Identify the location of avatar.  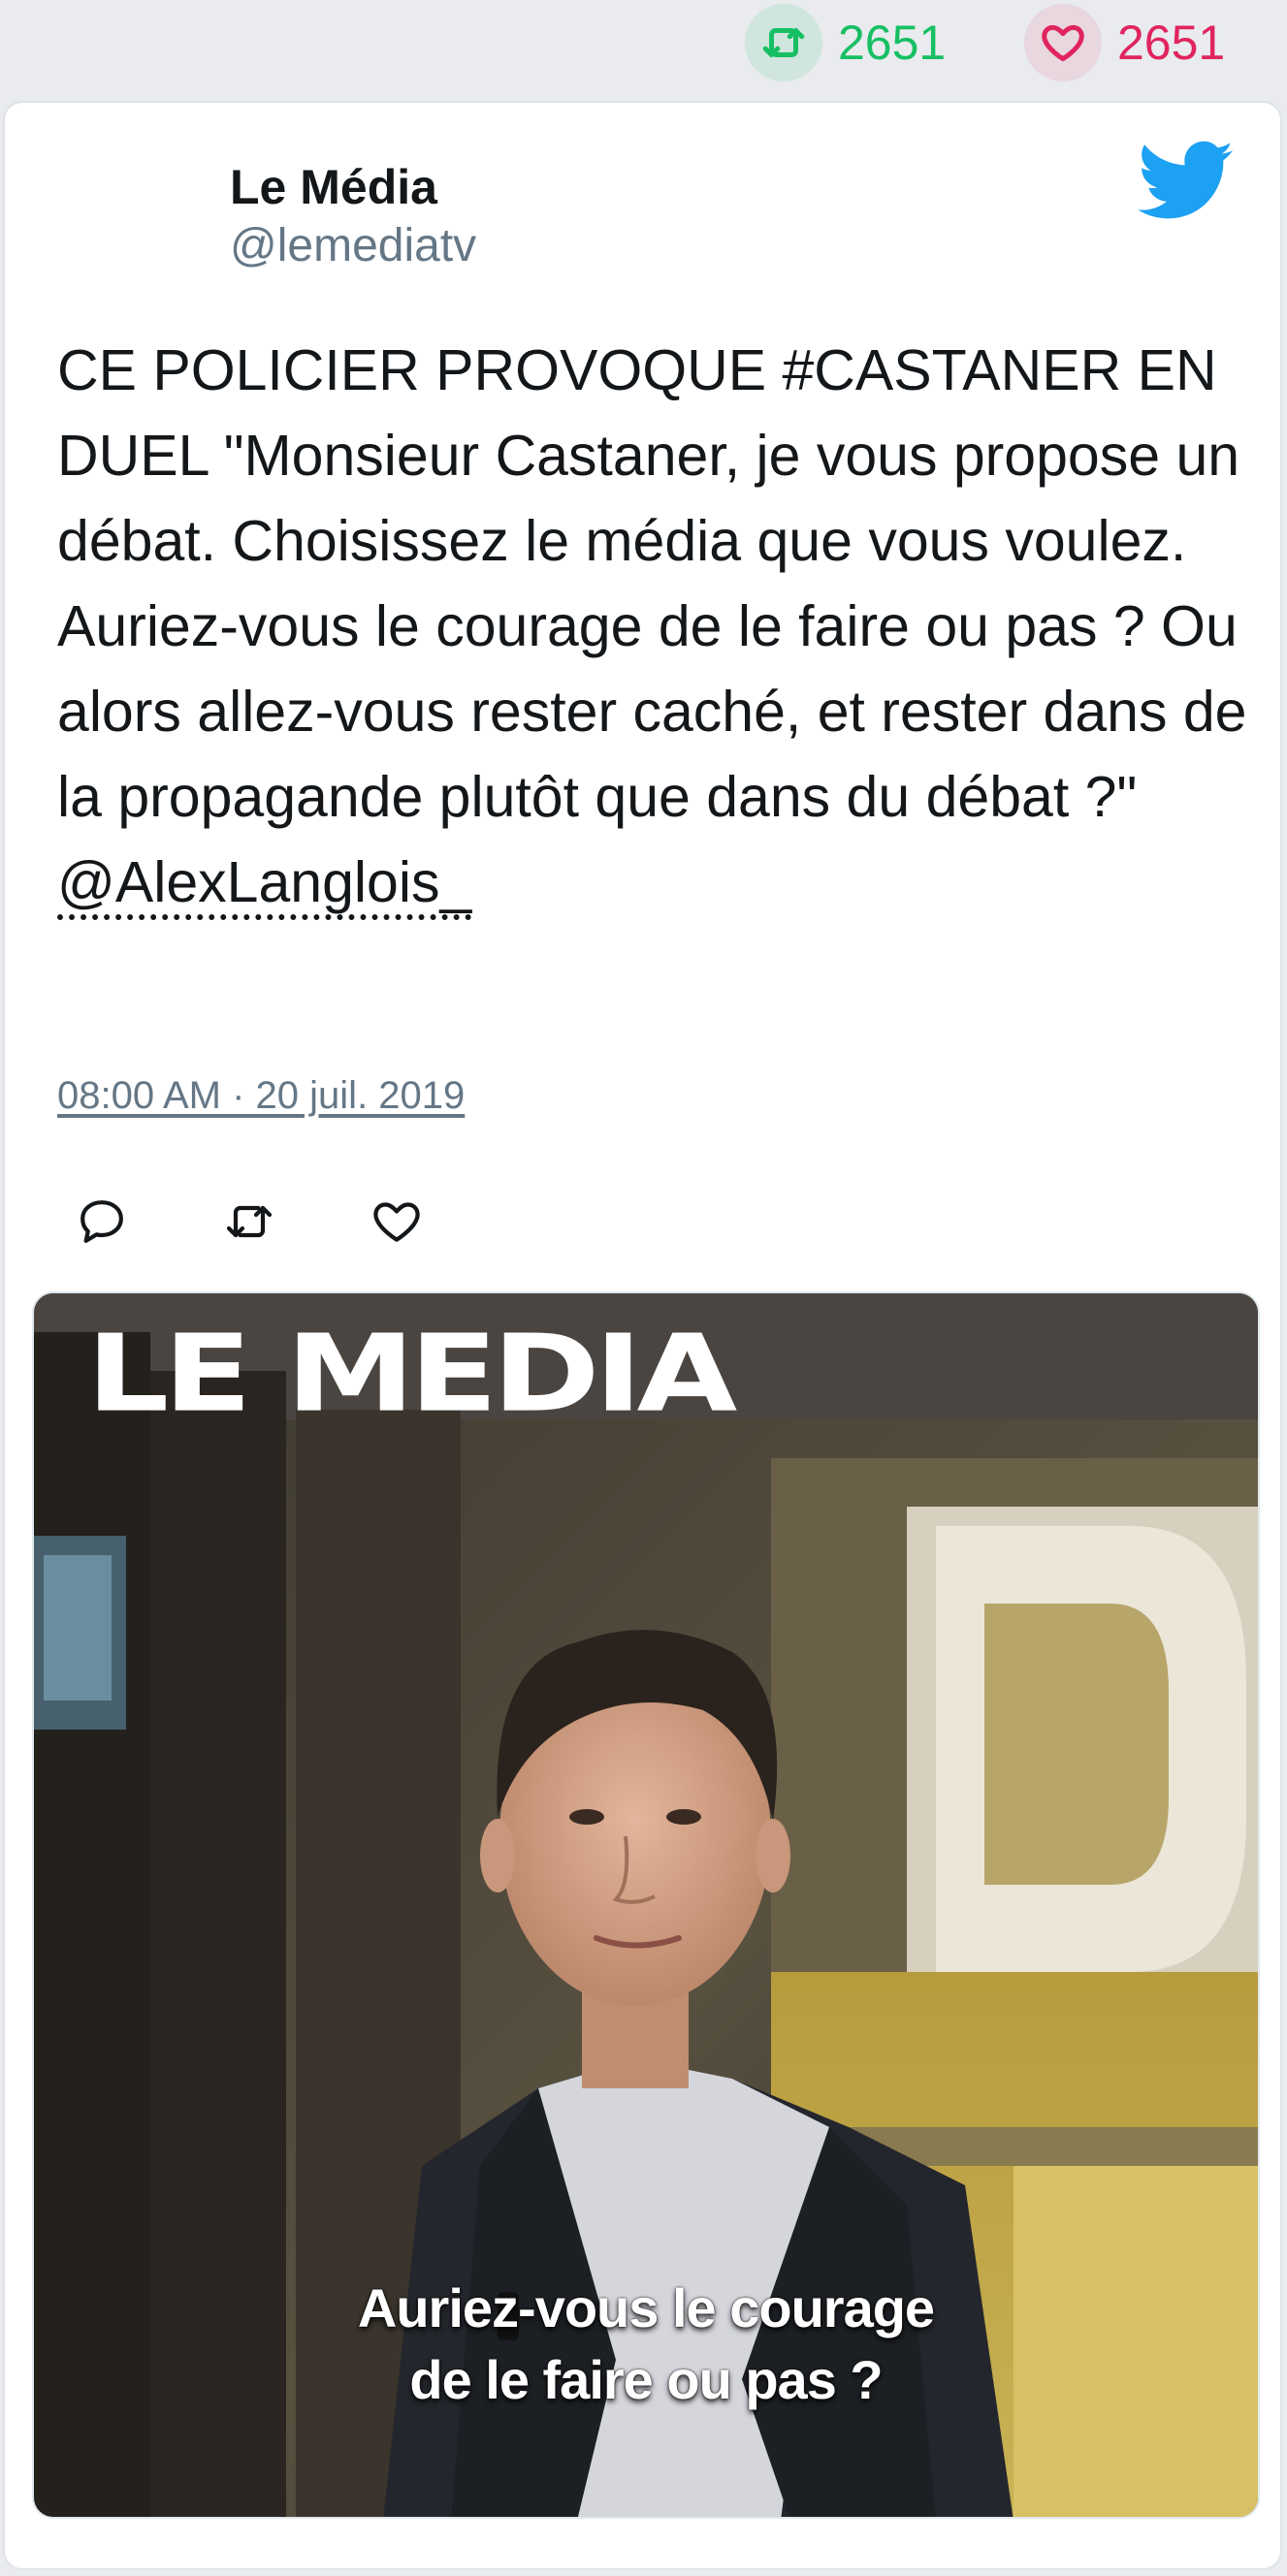
(113, 207).